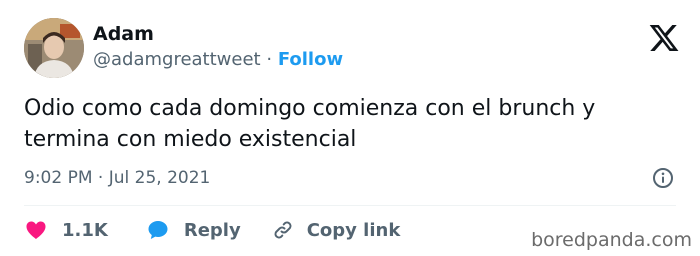 The width and height of the screenshot is (700, 256). I want to click on follow-button: Follow, so click(310, 59).